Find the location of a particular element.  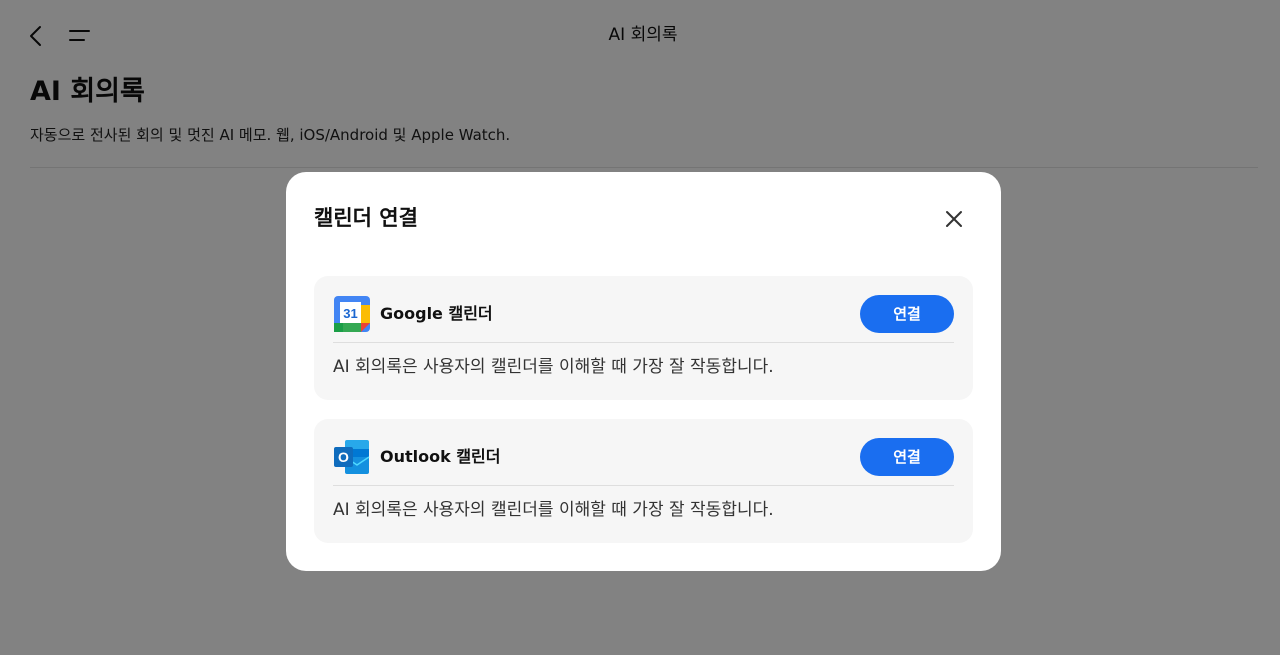

google-calendar-description: AI 회의록은 사용자의 캘린더를 이해할 때 가장 잘 작동합니다. is located at coordinates (553, 367).